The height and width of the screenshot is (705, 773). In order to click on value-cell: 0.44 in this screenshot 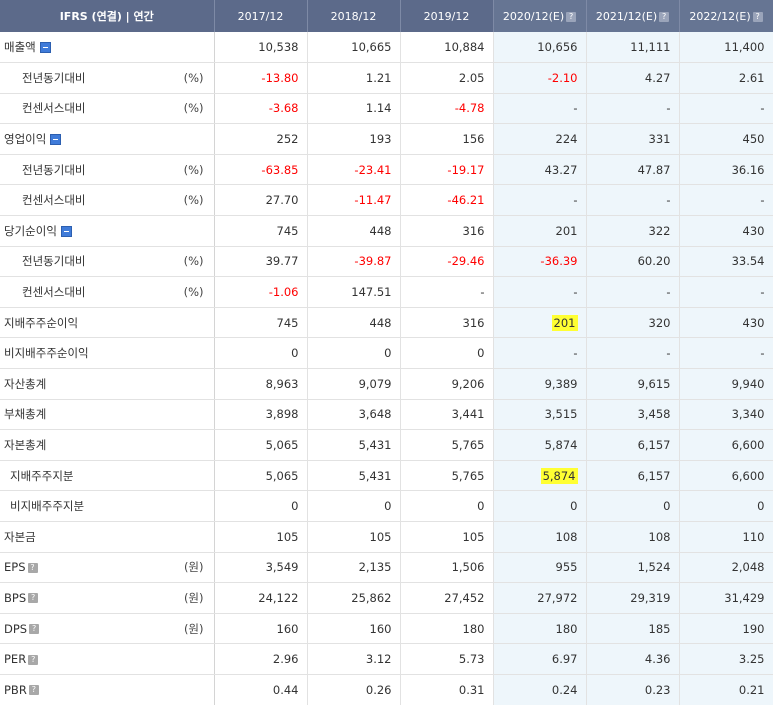, I will do `click(261, 689)`.